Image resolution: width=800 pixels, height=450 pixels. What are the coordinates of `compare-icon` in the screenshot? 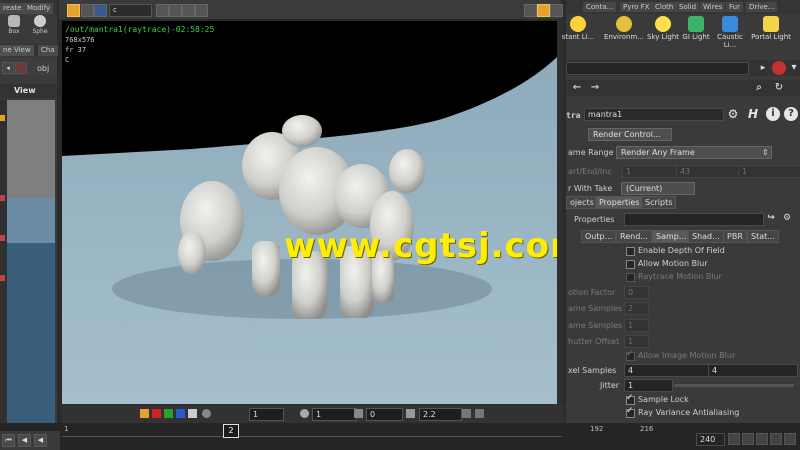 It's located at (479, 413).